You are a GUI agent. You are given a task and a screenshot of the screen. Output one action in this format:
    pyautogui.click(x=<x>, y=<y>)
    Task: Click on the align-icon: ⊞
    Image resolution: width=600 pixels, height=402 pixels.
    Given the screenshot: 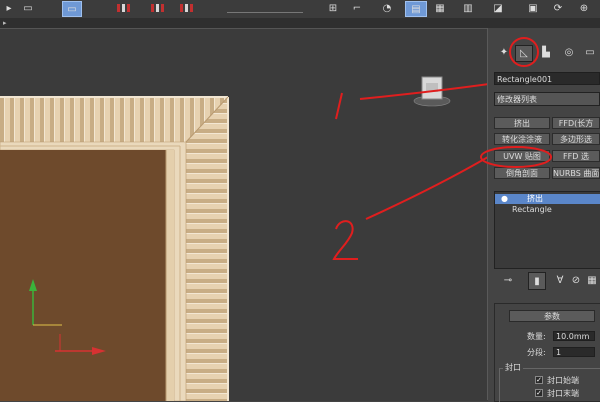 What is the action you would take?
    pyautogui.click(x=333, y=8)
    